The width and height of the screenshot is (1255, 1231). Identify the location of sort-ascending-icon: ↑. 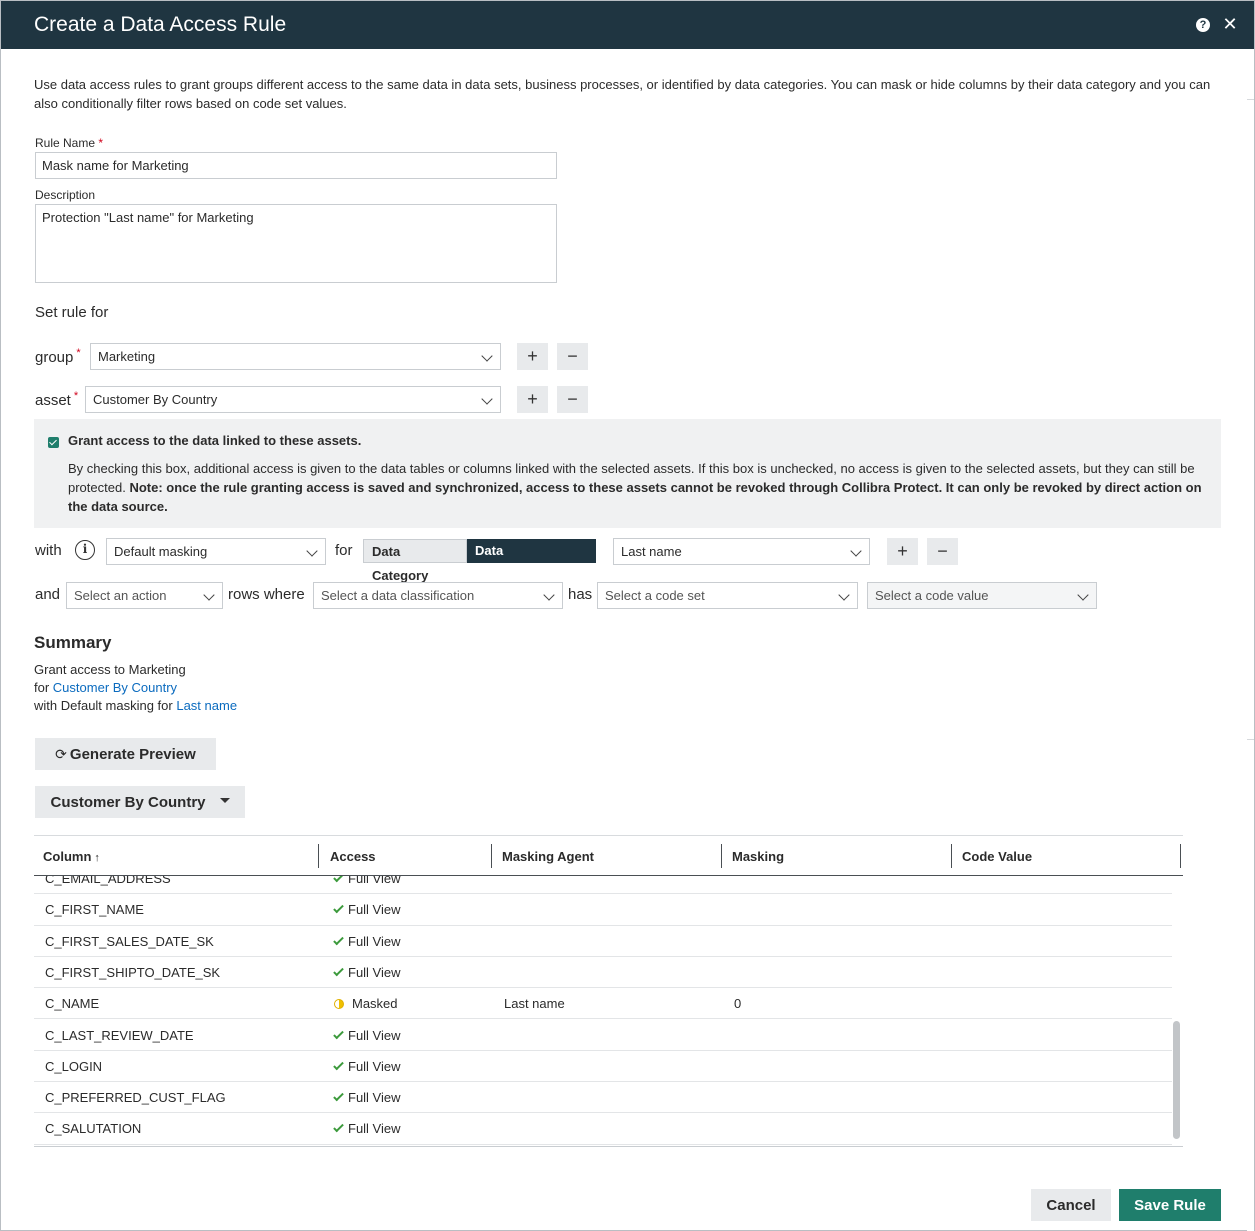
(97, 858).